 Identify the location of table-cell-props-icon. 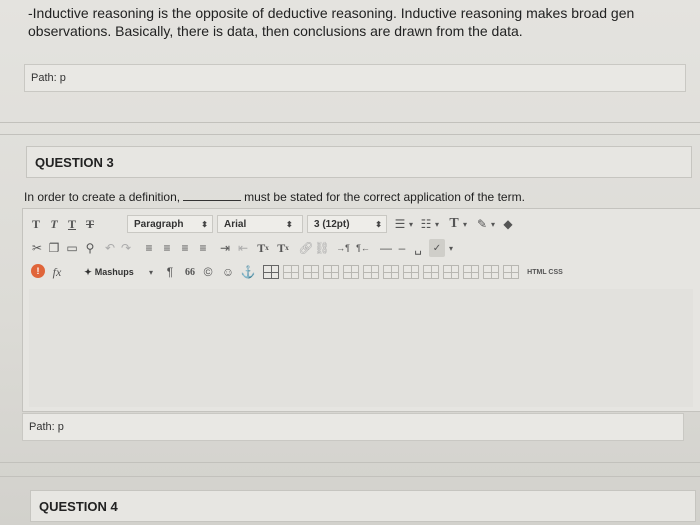
(411, 272).